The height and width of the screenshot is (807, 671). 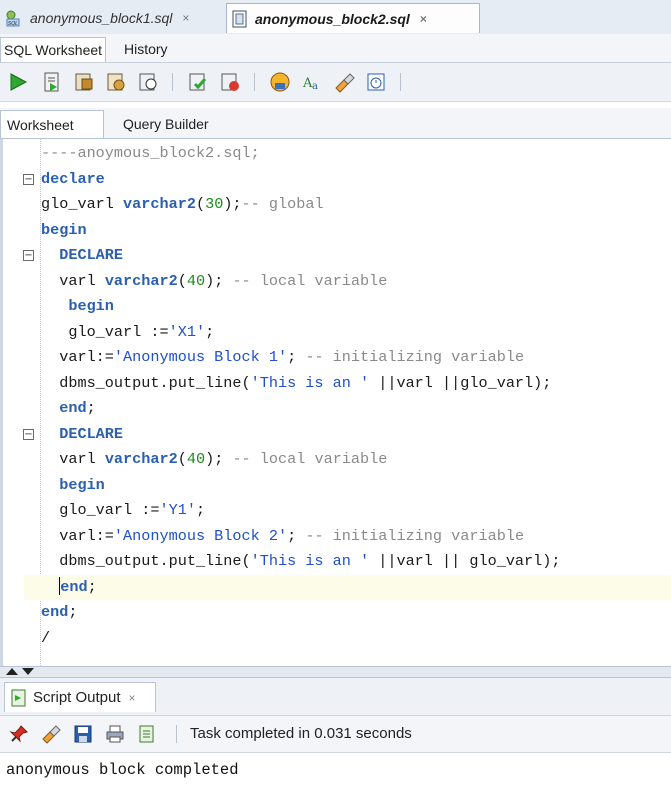 I want to click on code-token: 40, so click(x=196, y=459).